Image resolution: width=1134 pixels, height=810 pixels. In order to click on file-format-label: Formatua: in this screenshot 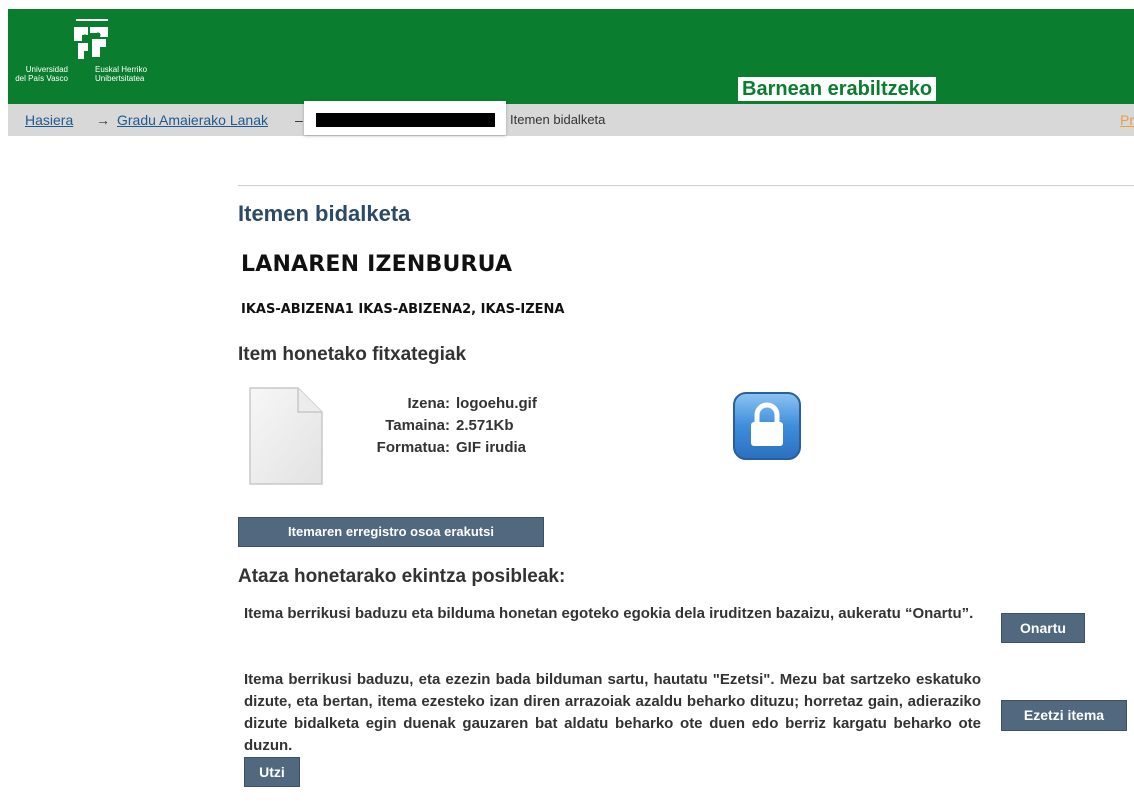, I will do `click(413, 447)`.